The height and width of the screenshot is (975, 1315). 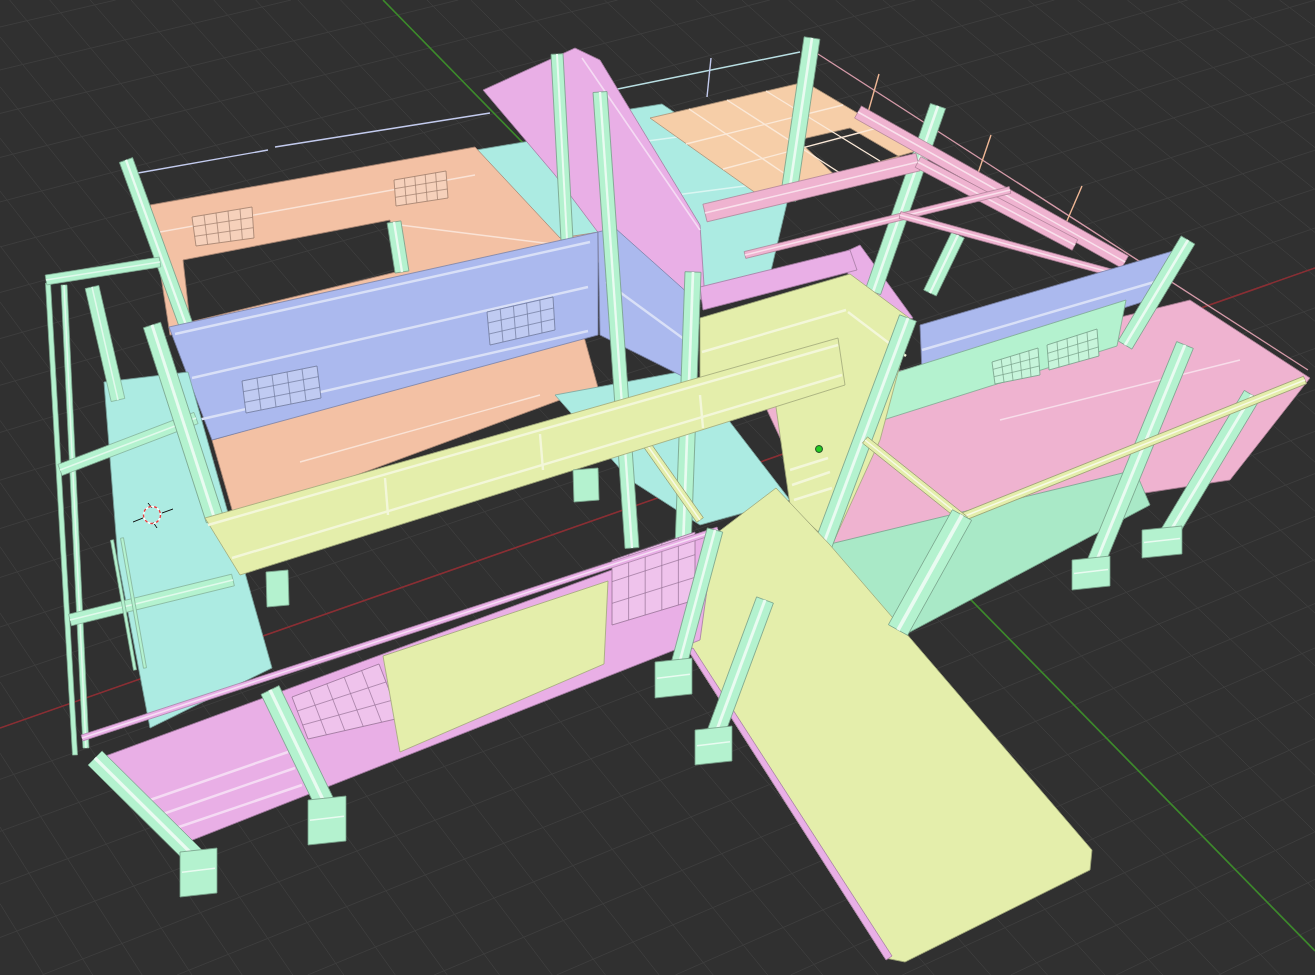 What do you see at coordinates (819, 449) in the screenshot?
I see `dot-icon` at bounding box center [819, 449].